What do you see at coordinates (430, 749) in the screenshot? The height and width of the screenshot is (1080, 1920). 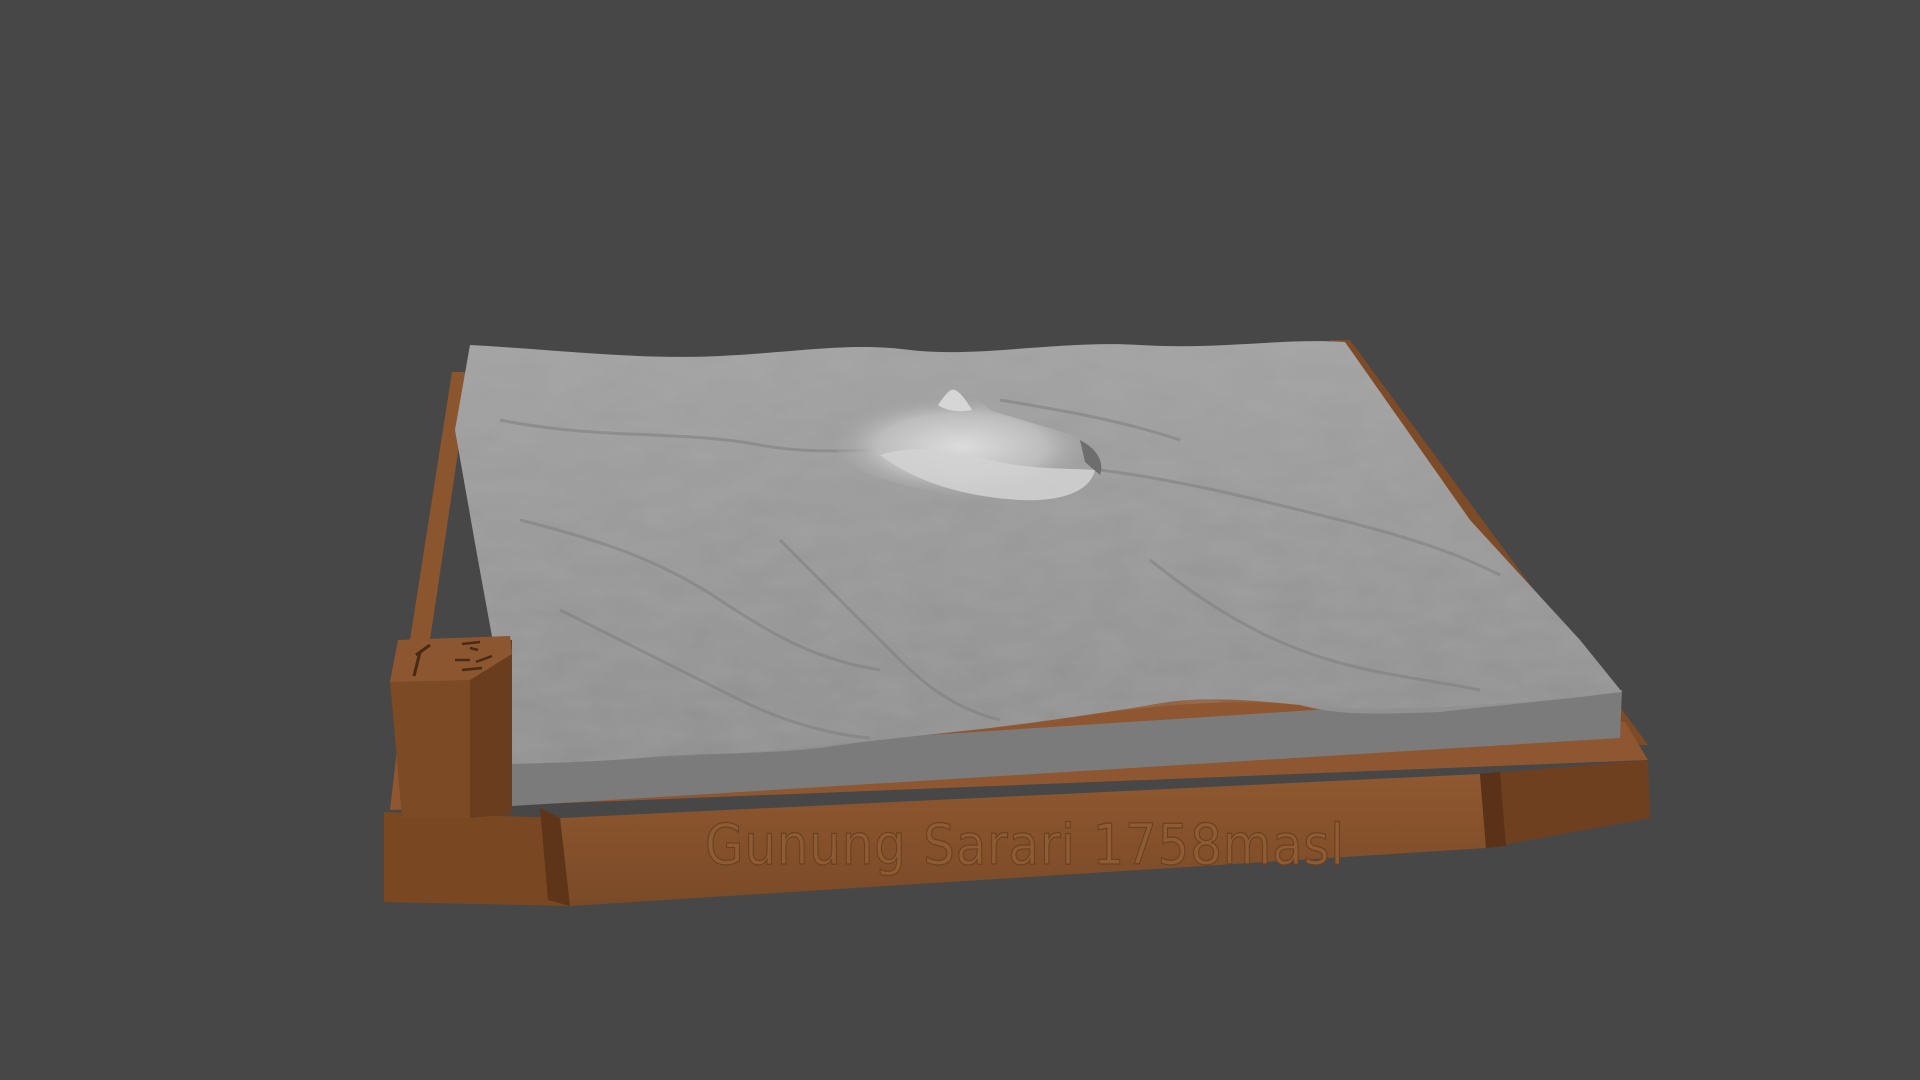 I see `tower-front` at bounding box center [430, 749].